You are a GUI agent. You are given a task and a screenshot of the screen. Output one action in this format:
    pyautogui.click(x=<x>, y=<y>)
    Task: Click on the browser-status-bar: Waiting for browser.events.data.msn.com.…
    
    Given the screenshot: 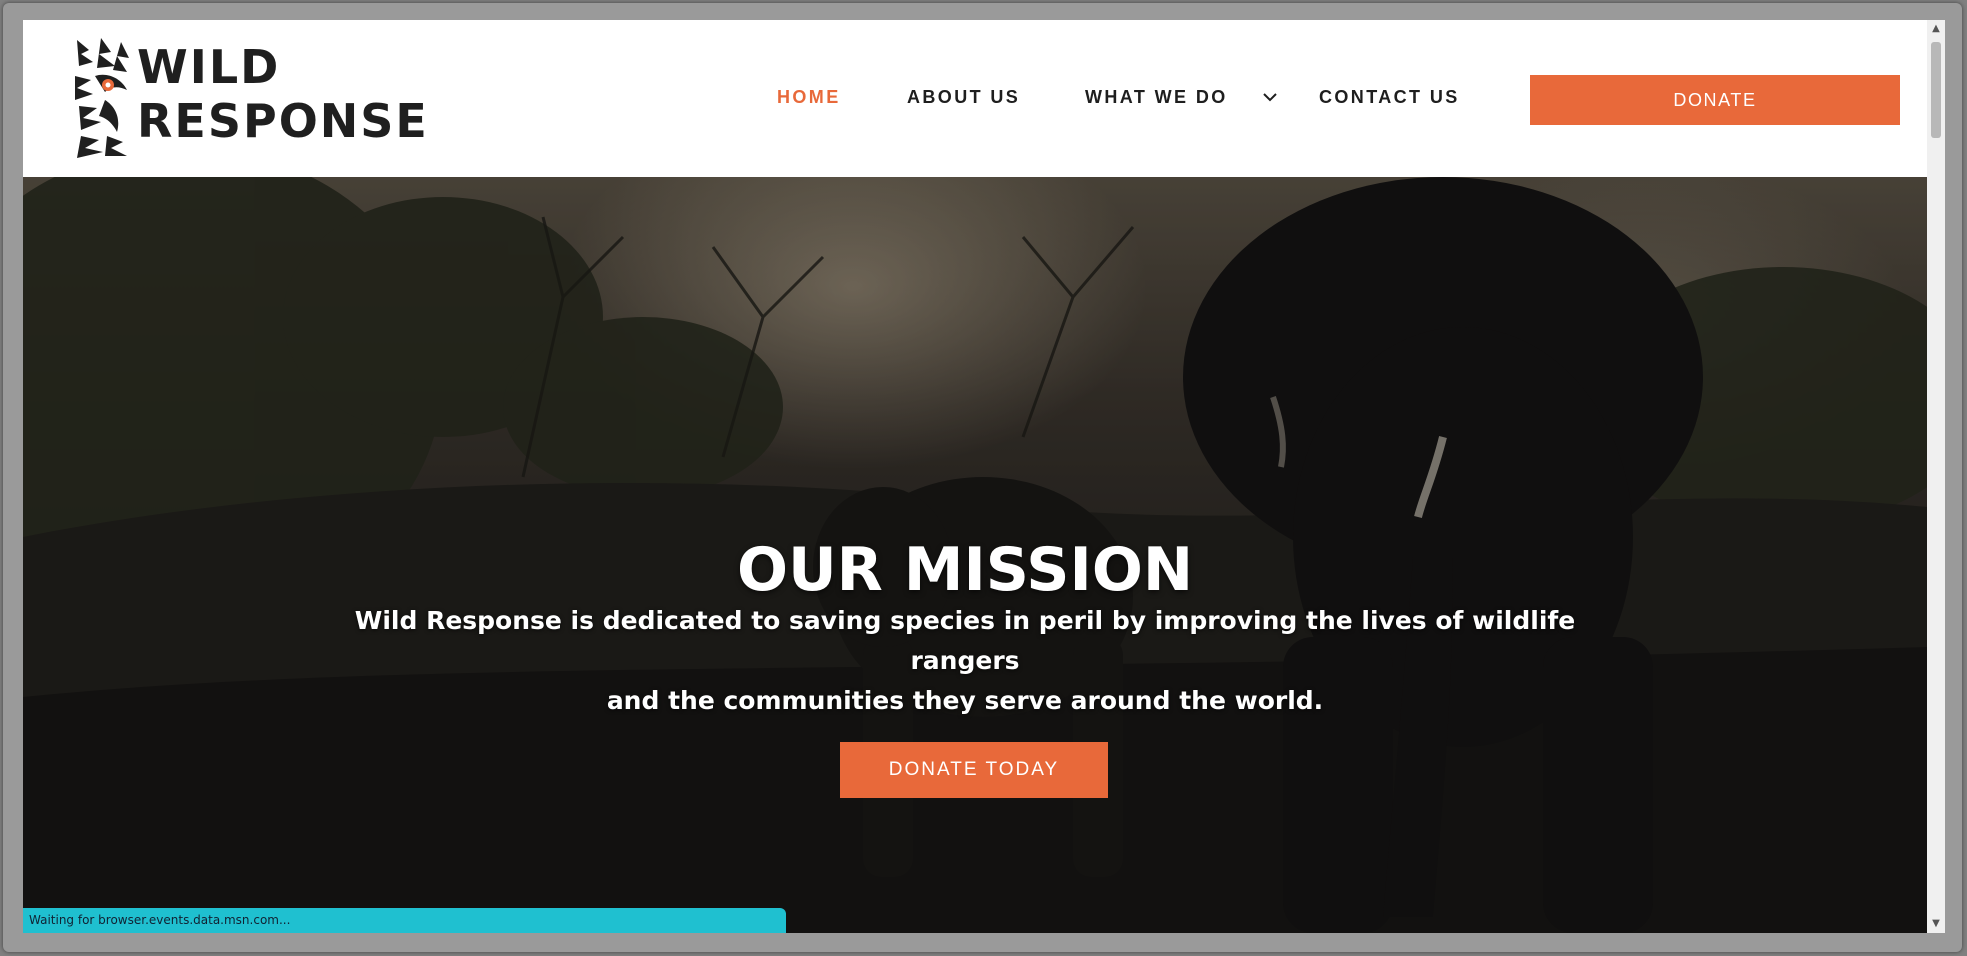 What is the action you would take?
    pyautogui.click(x=404, y=920)
    